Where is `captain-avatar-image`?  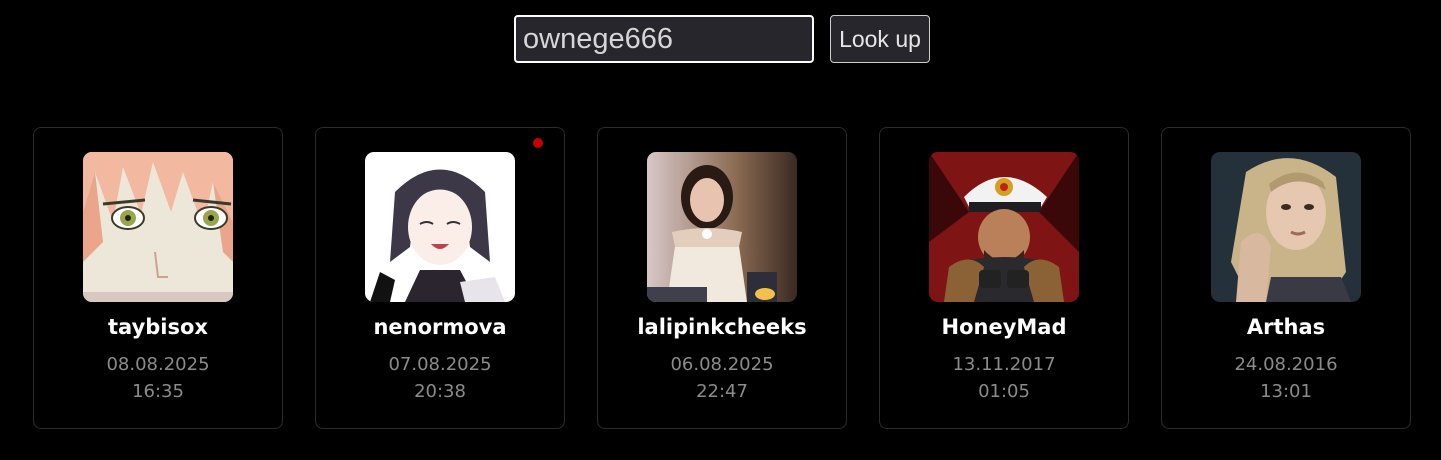
captain-avatar-image is located at coordinates (1004, 227).